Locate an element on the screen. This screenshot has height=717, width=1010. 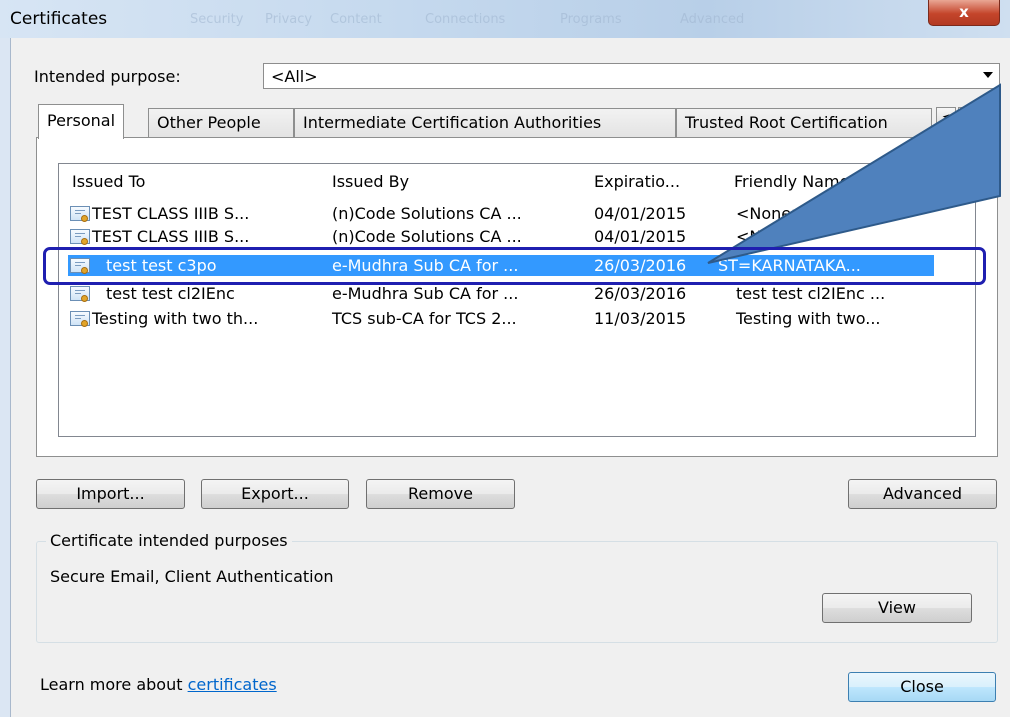
learn-more-prefix: Learn more about is located at coordinates (114, 684).